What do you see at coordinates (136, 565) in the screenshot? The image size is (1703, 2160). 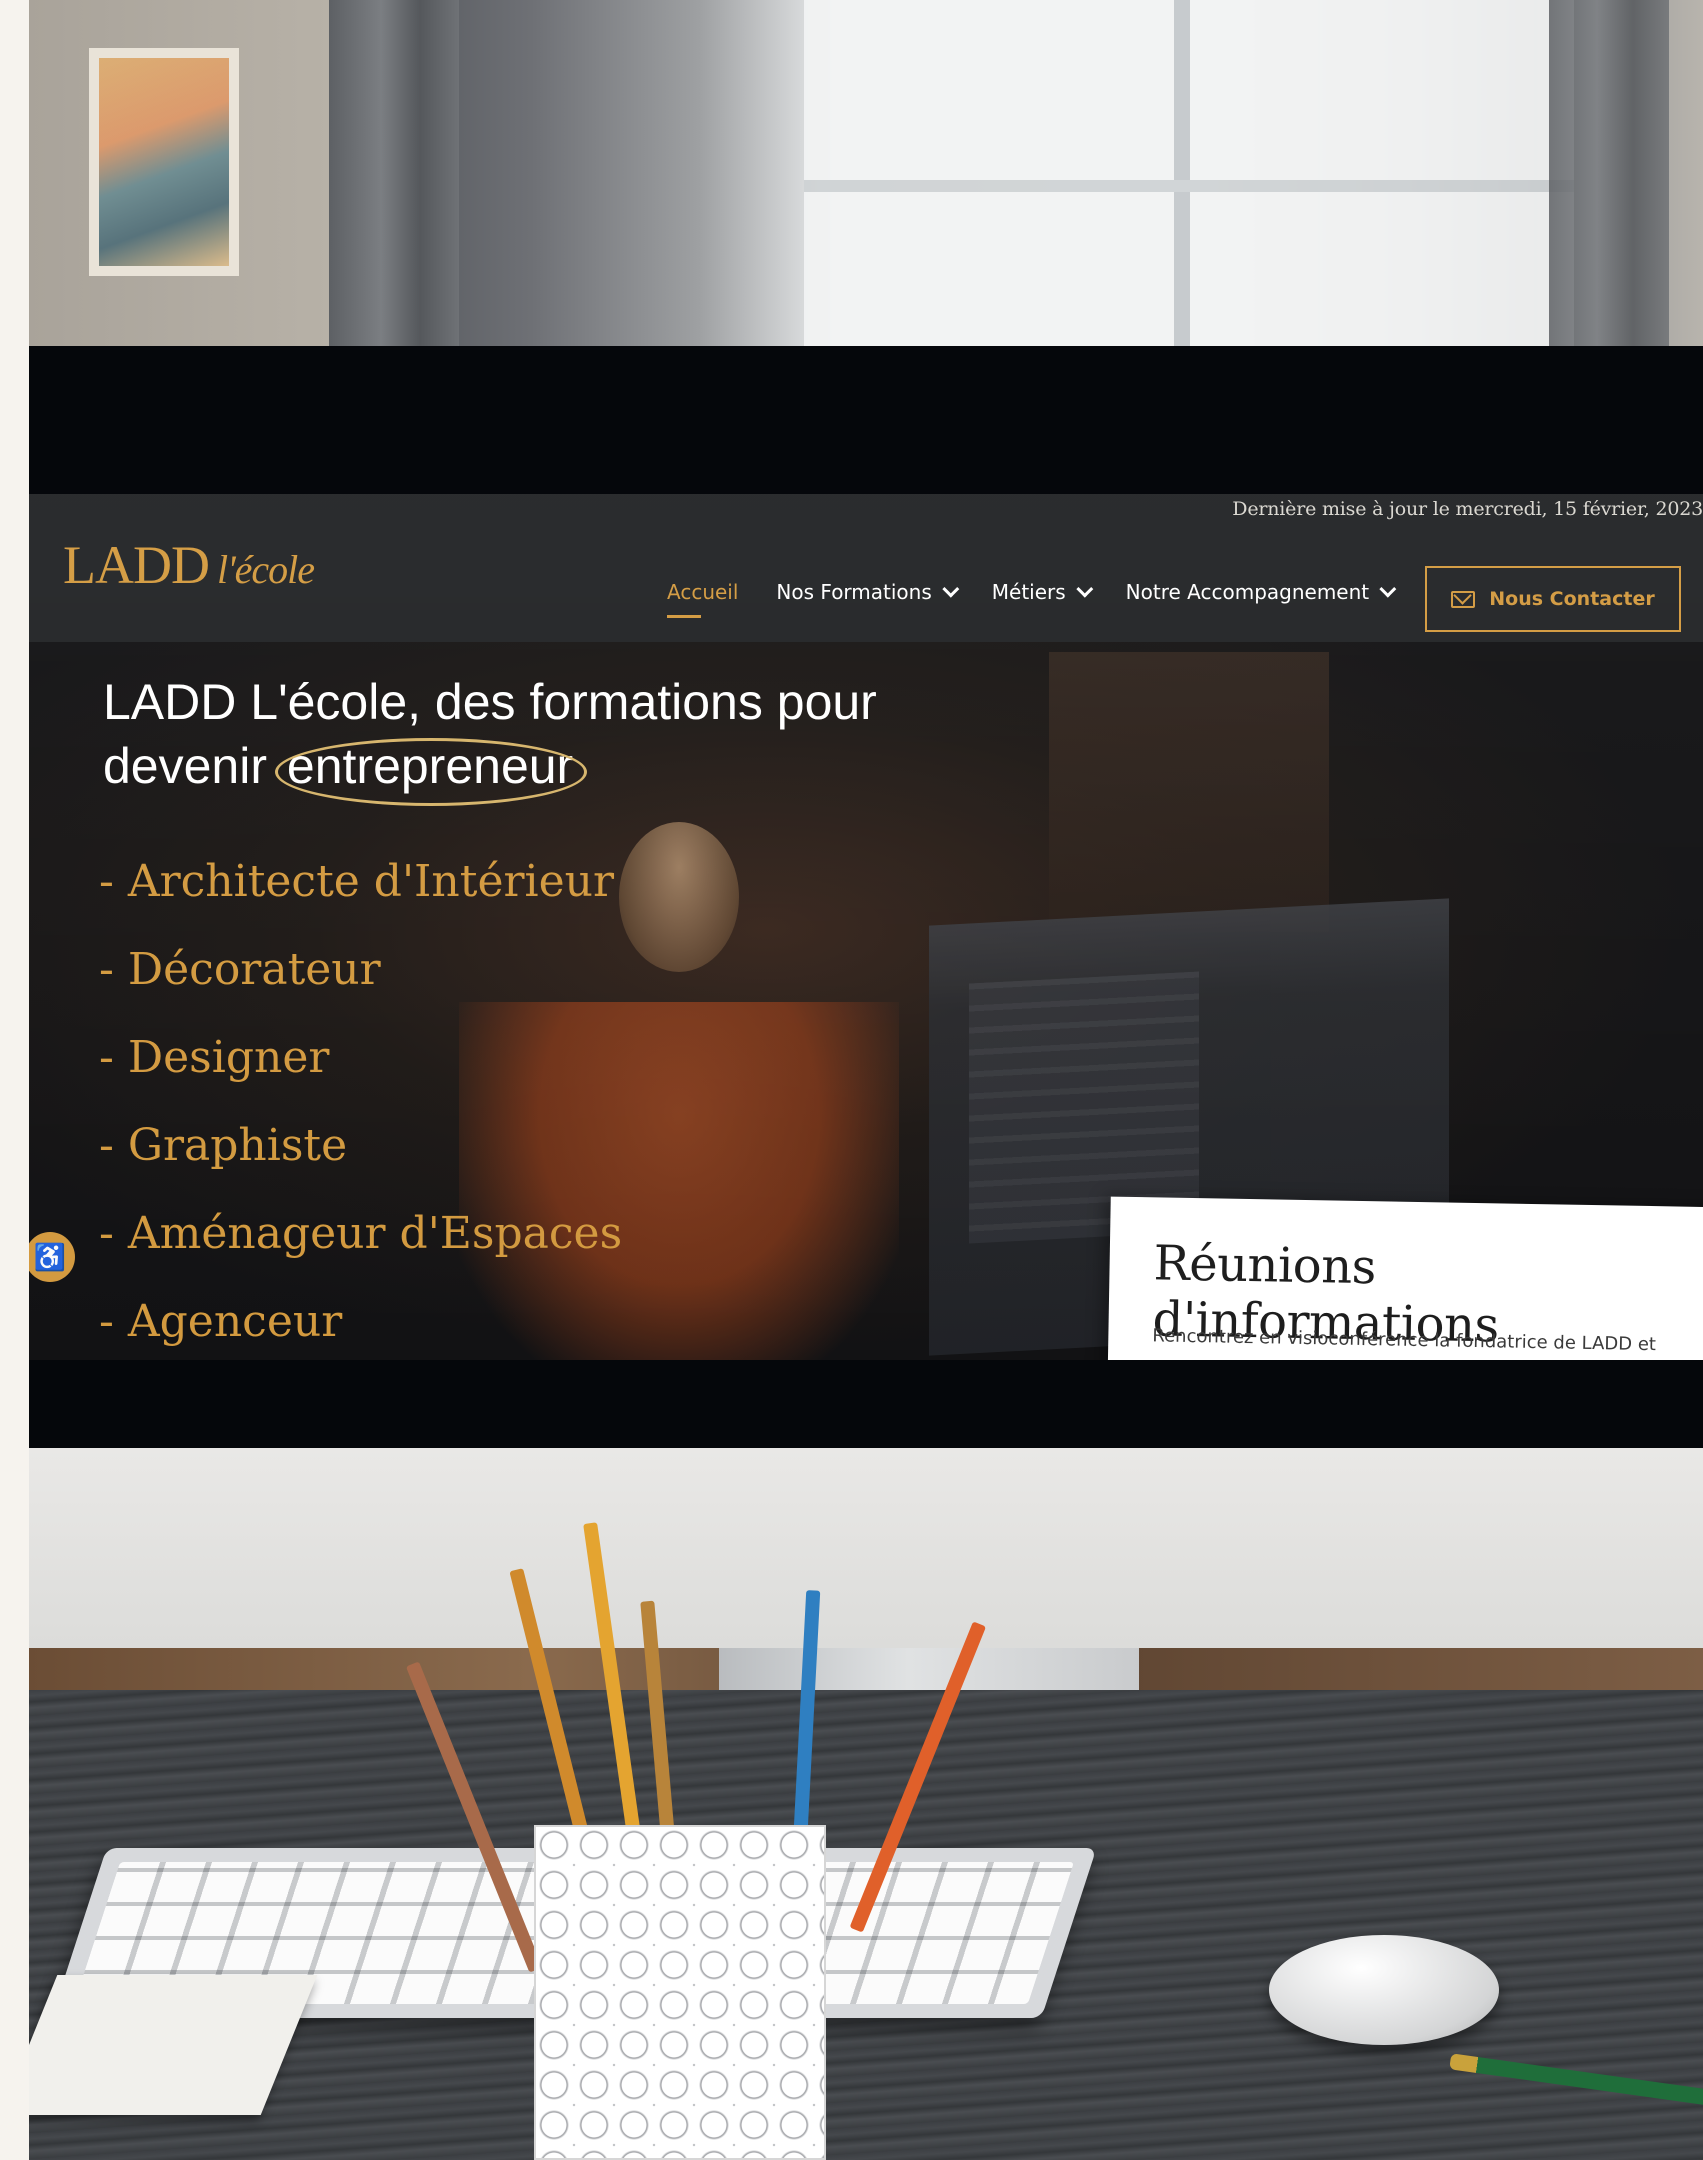 I see `logo-main-text: LADD` at bounding box center [136, 565].